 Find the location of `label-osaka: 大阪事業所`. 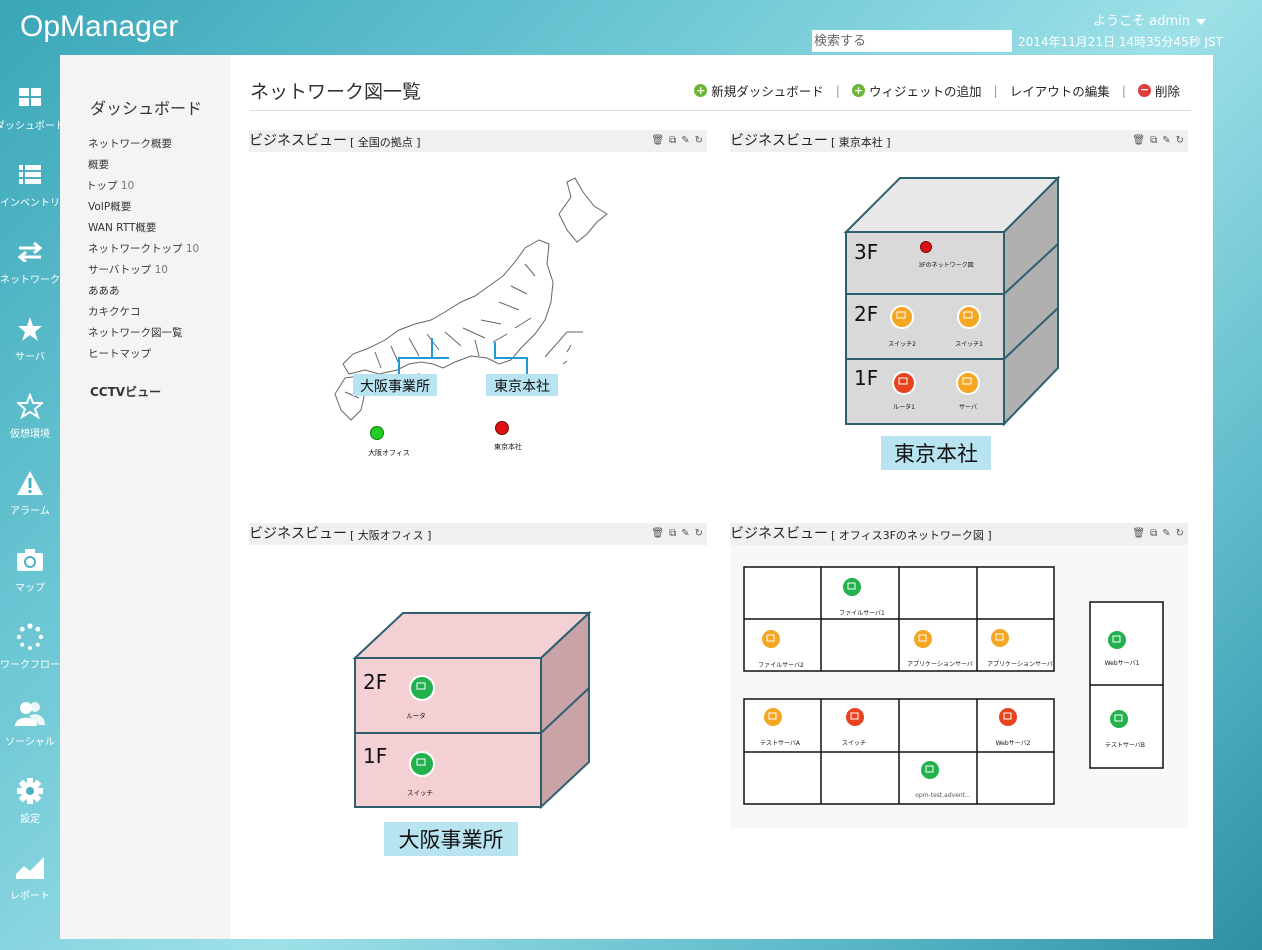

label-osaka: 大阪事業所 is located at coordinates (395, 387).